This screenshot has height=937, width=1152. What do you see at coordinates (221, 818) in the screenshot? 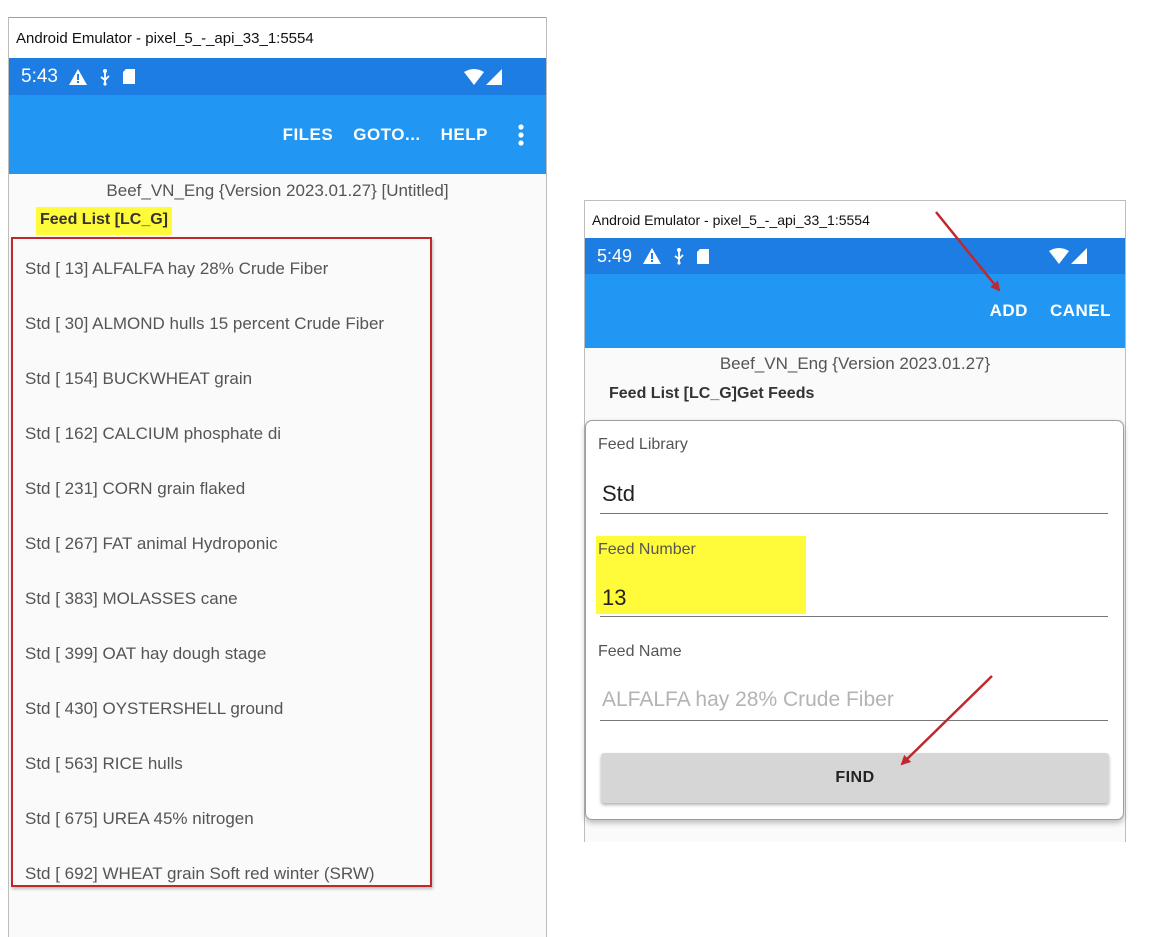
I see `feed-list-item: Std [ 675] UREA 45% nitrogen` at bounding box center [221, 818].